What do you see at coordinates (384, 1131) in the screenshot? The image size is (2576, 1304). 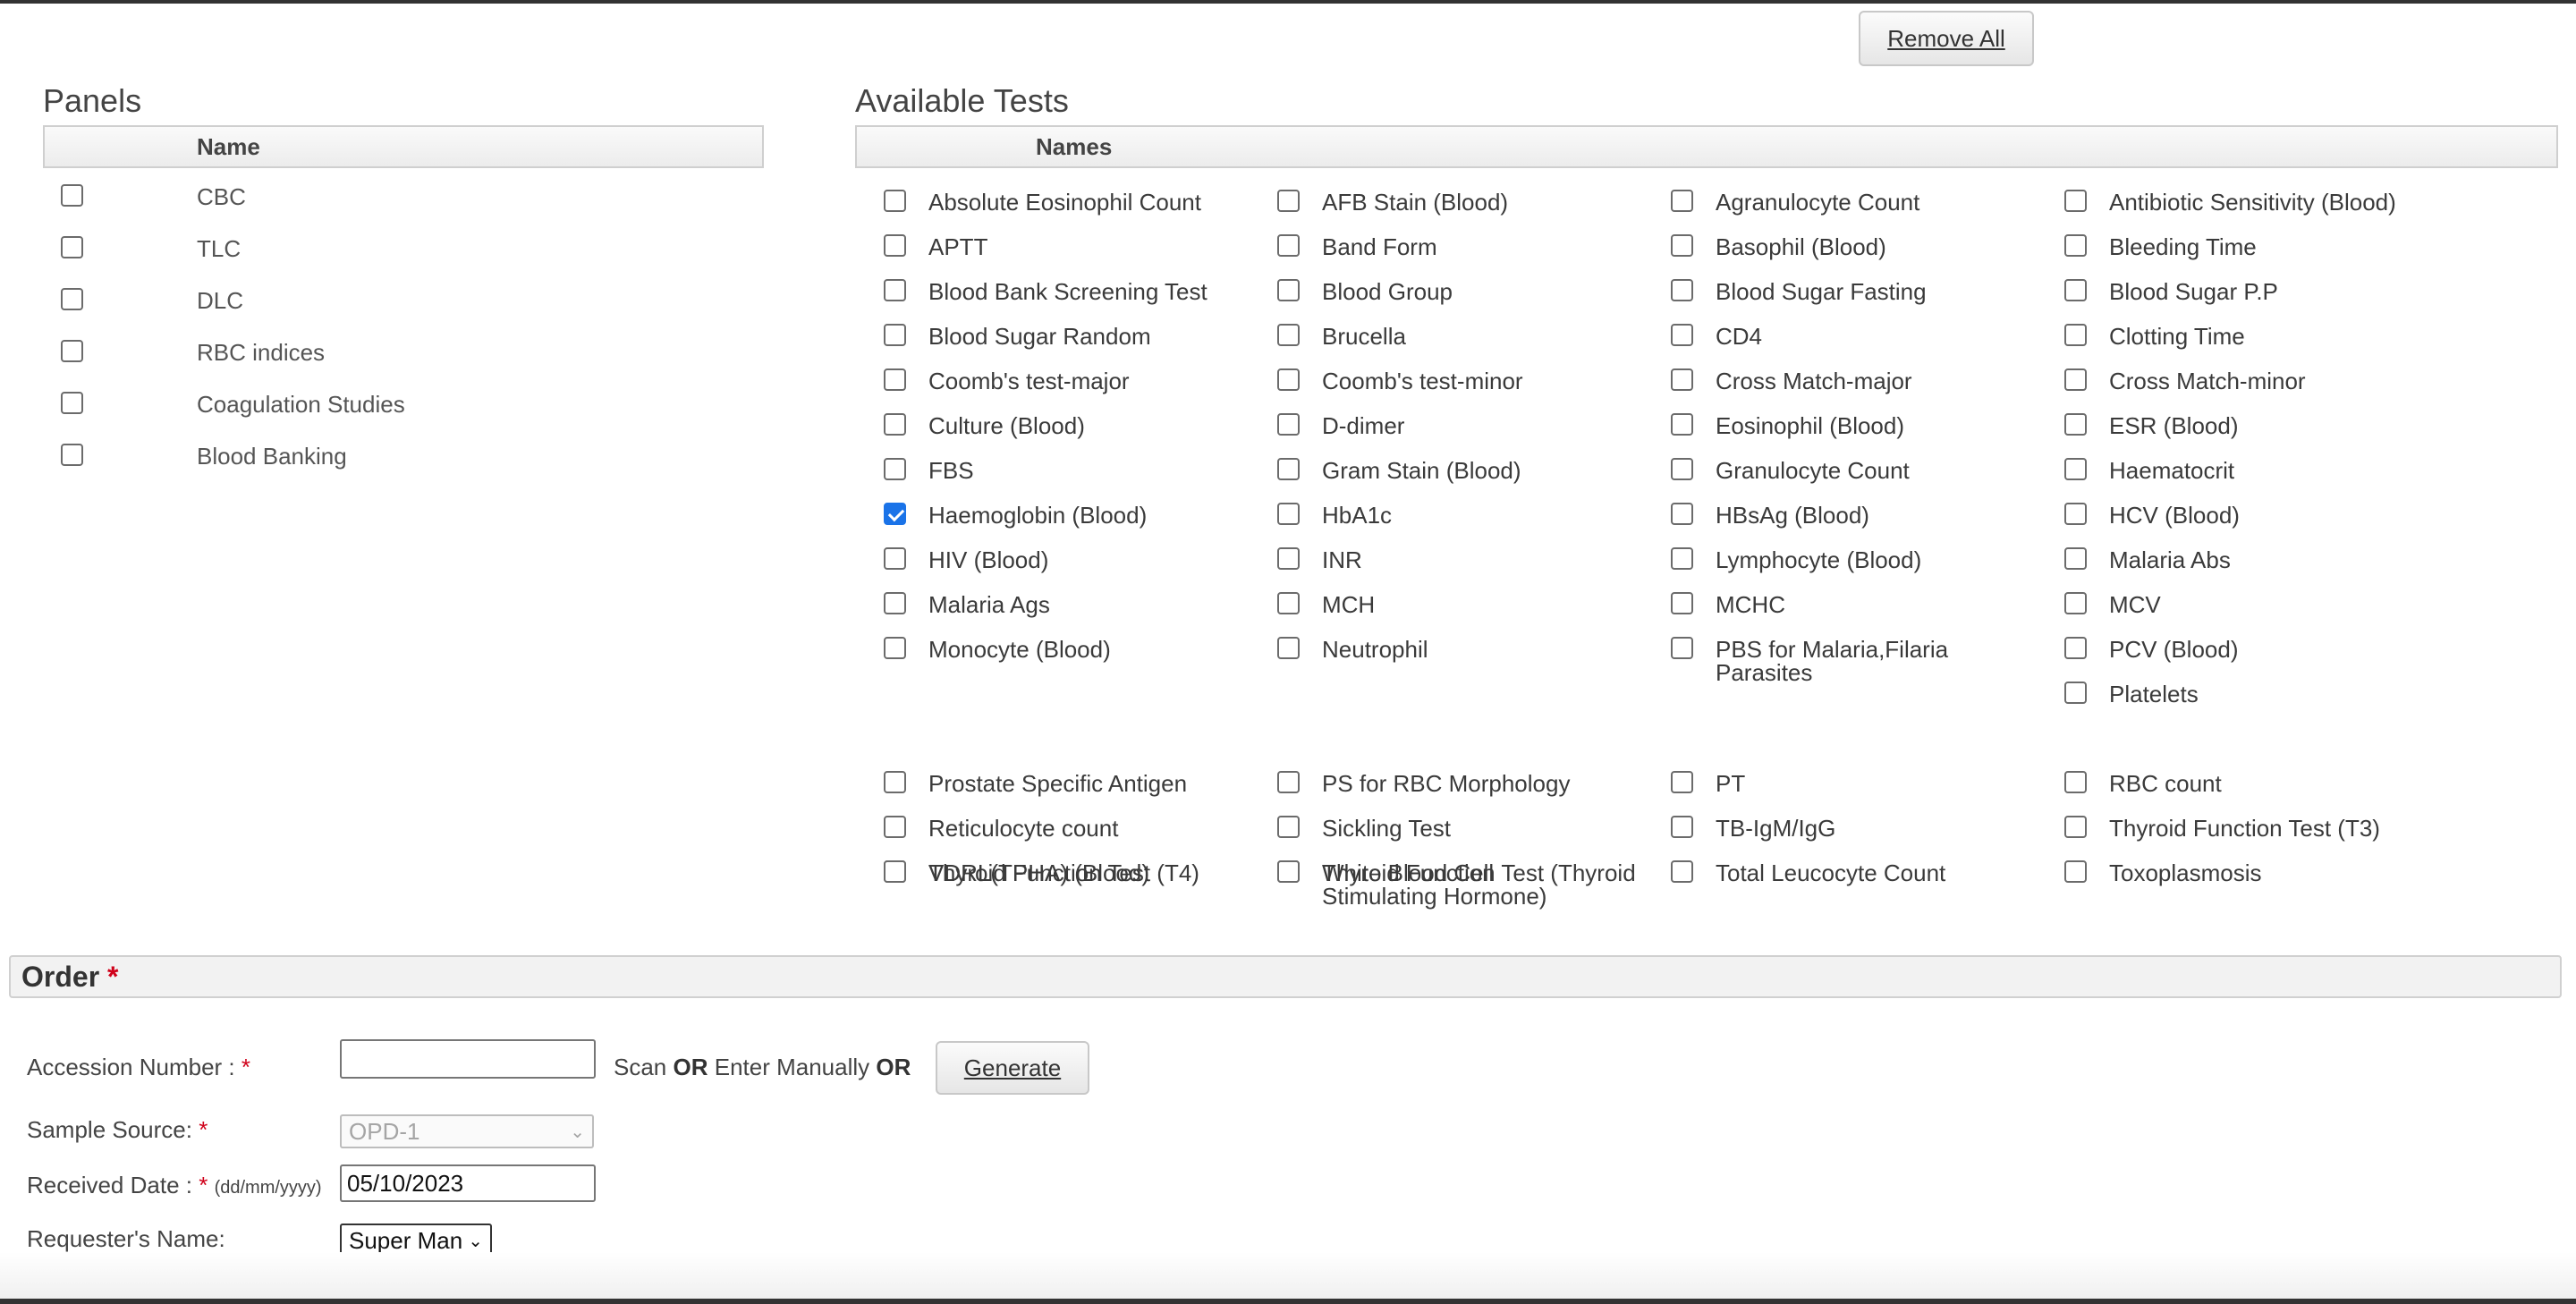 I see `sample-source-value: OPD-1` at bounding box center [384, 1131].